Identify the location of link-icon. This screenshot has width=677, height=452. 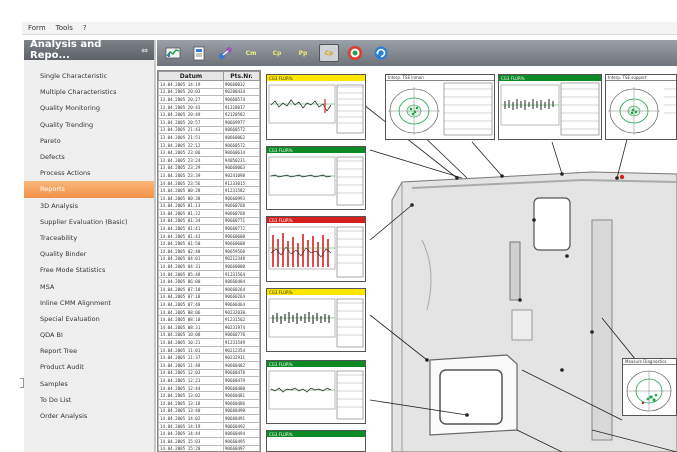
(225, 53).